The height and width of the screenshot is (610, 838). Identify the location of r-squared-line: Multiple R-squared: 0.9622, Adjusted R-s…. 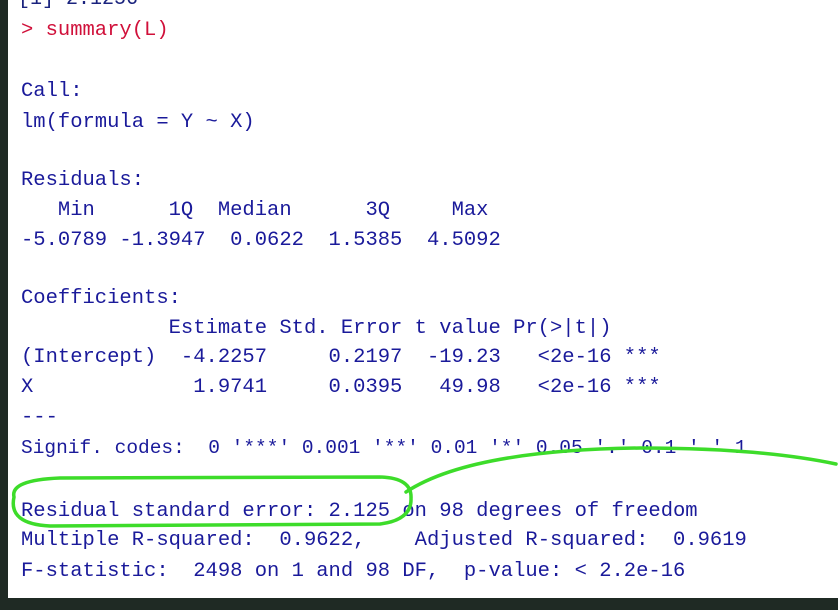
(390, 540).